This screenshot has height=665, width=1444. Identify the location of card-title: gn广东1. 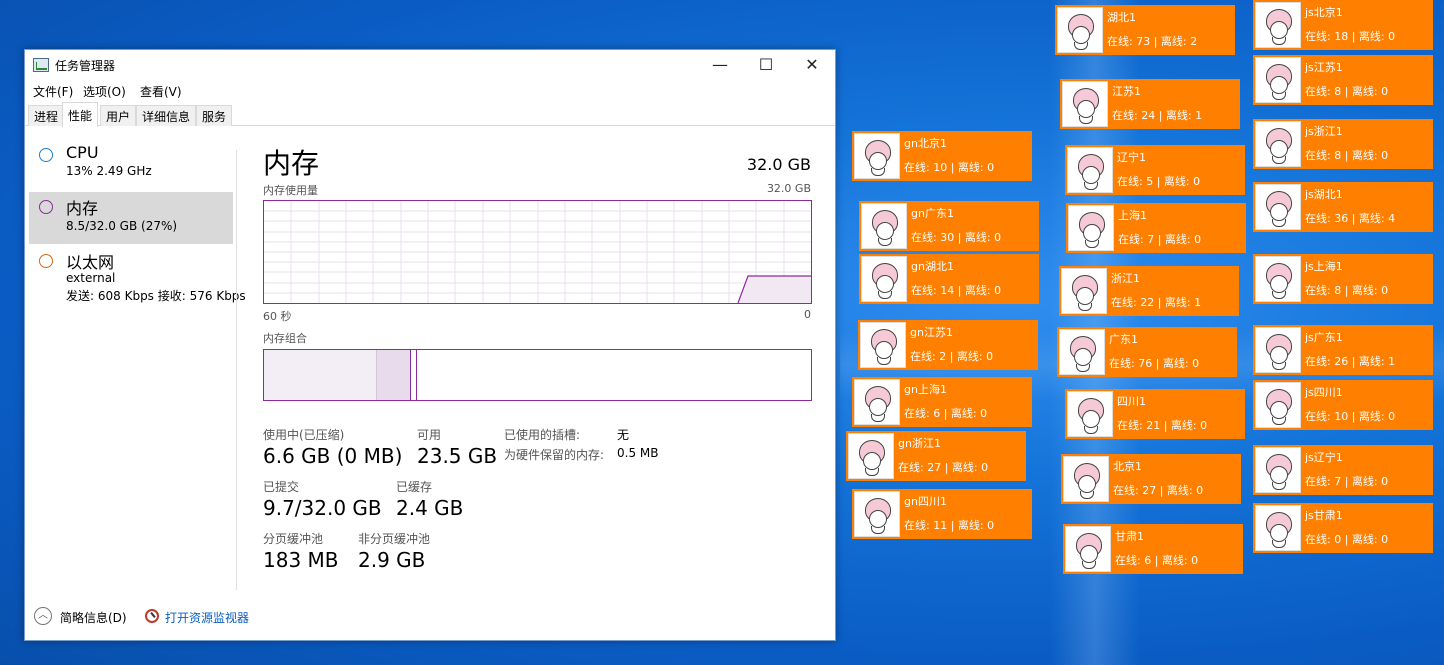
(932, 213).